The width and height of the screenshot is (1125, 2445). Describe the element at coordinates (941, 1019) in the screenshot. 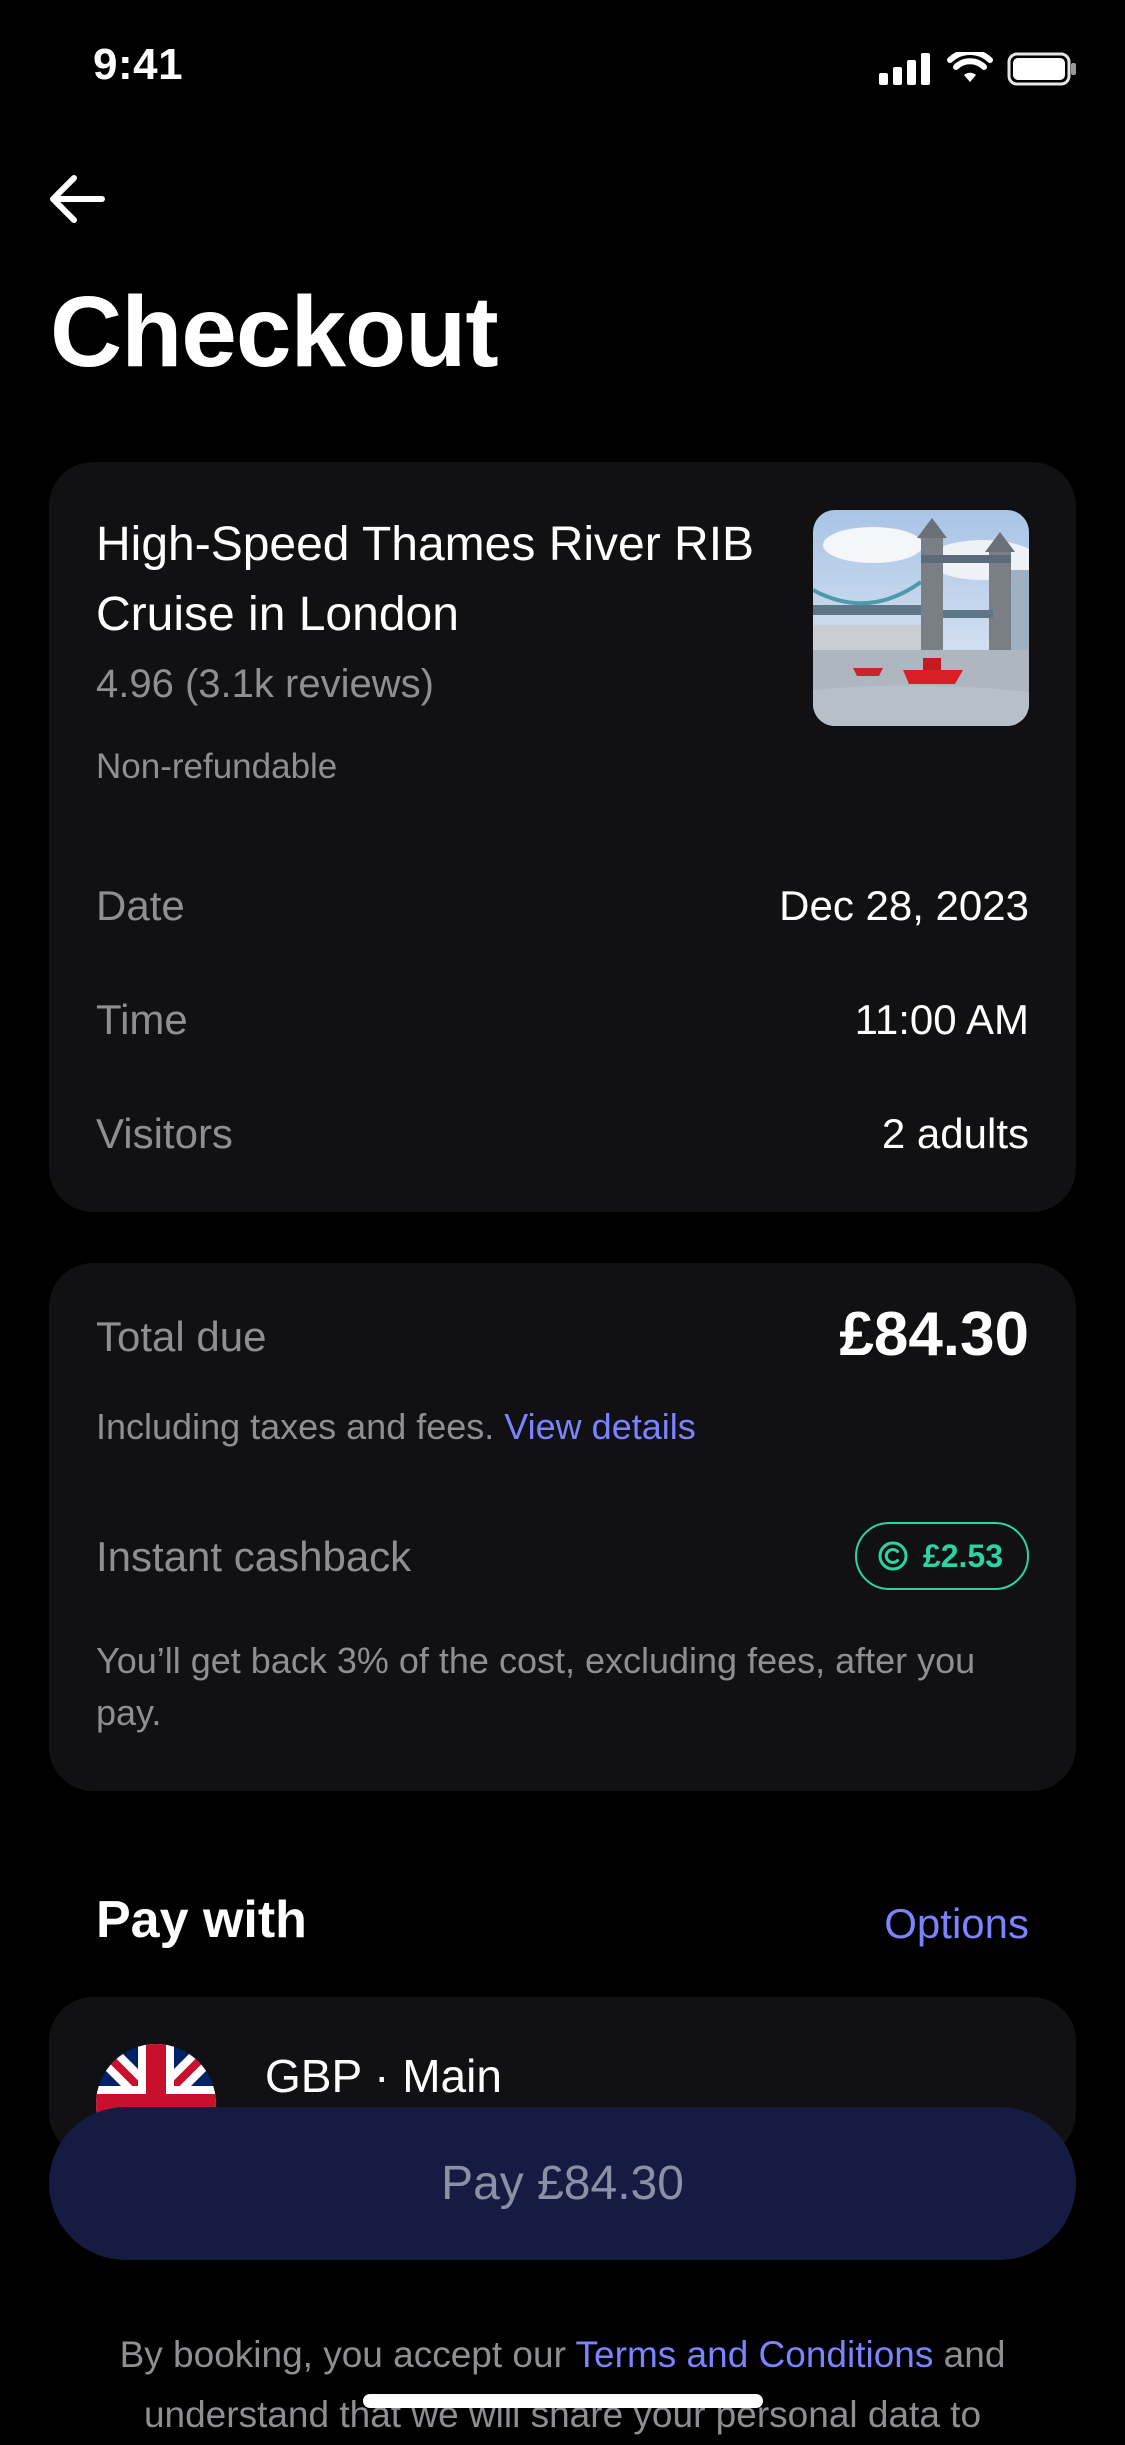

I see `time-value: 11:00 AM` at that location.